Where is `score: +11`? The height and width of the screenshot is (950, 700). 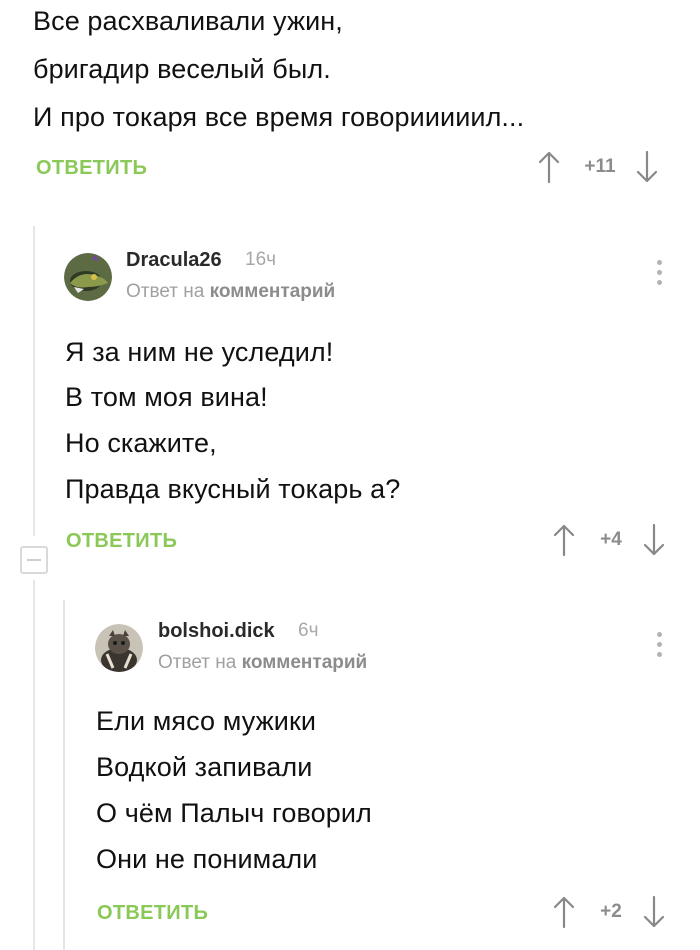 score: +11 is located at coordinates (600, 166).